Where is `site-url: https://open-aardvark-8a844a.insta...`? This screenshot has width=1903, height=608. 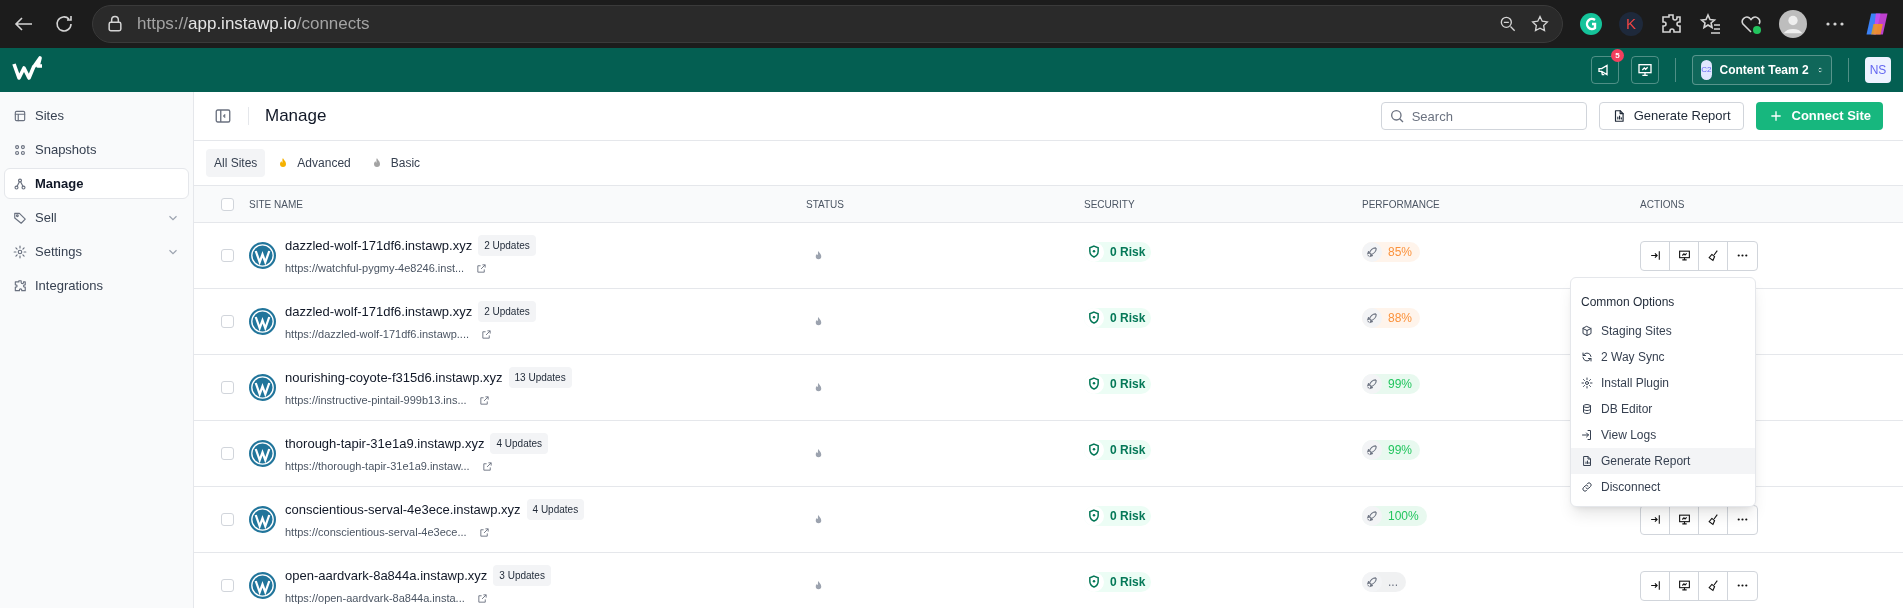
site-url: https://open-aardvark-8a844a.insta... is located at coordinates (375, 598).